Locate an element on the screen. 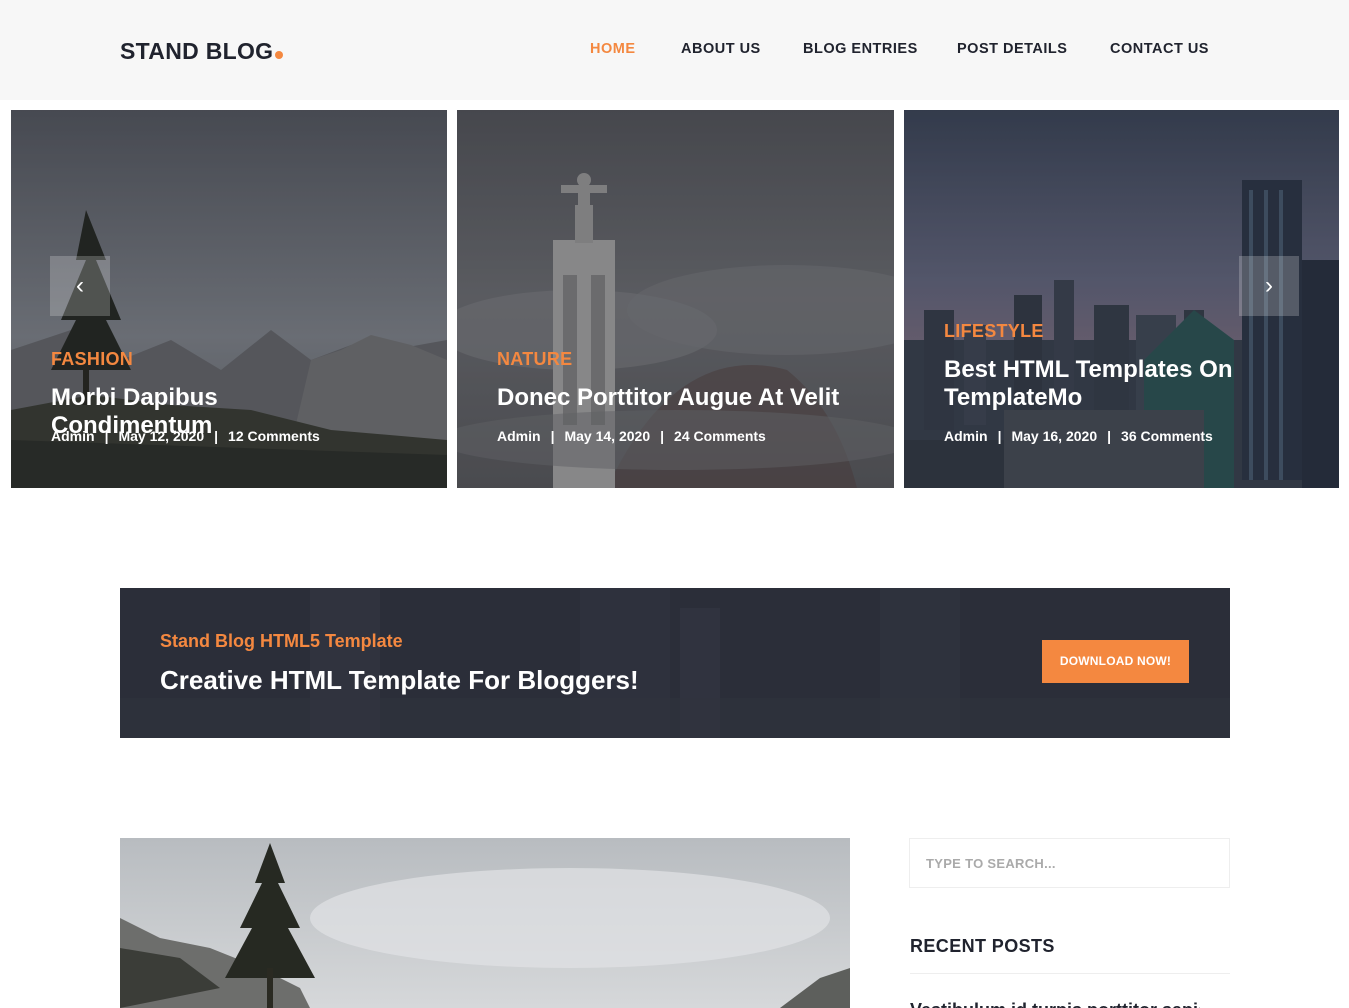 The height and width of the screenshot is (1008, 1349). divider is located at coordinates (1070, 973).